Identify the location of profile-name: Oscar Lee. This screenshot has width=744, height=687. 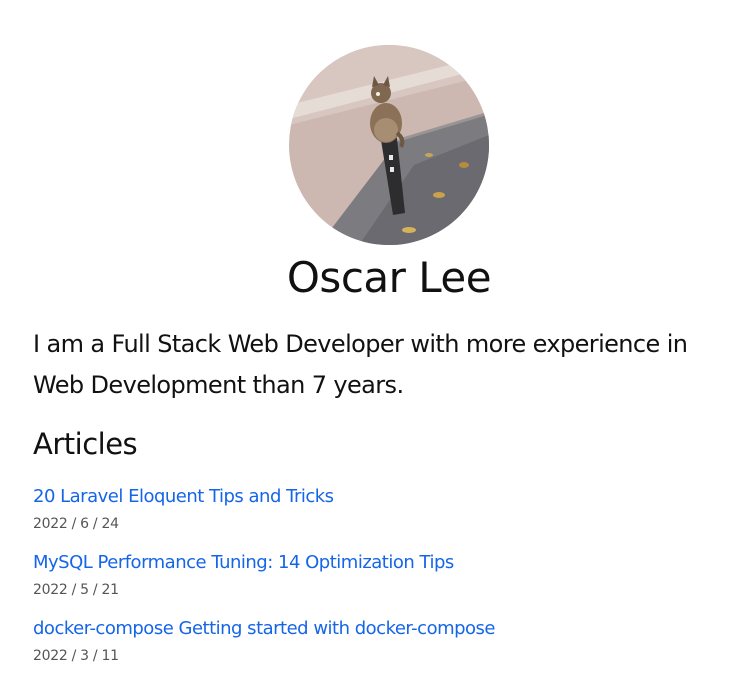
(389, 277).